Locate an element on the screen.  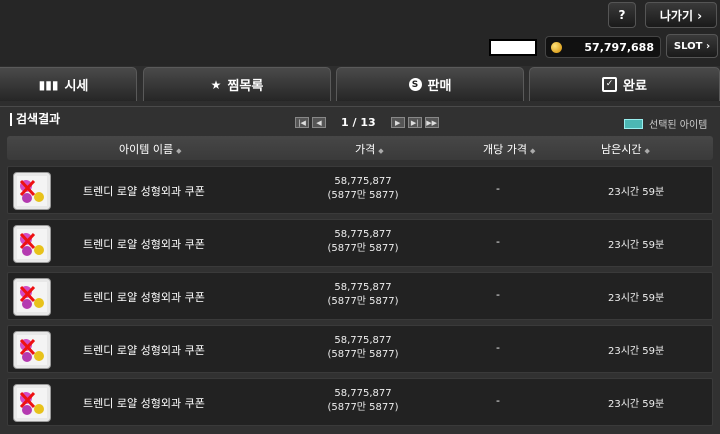
column-price: 가격 ◆ is located at coordinates (369, 149).